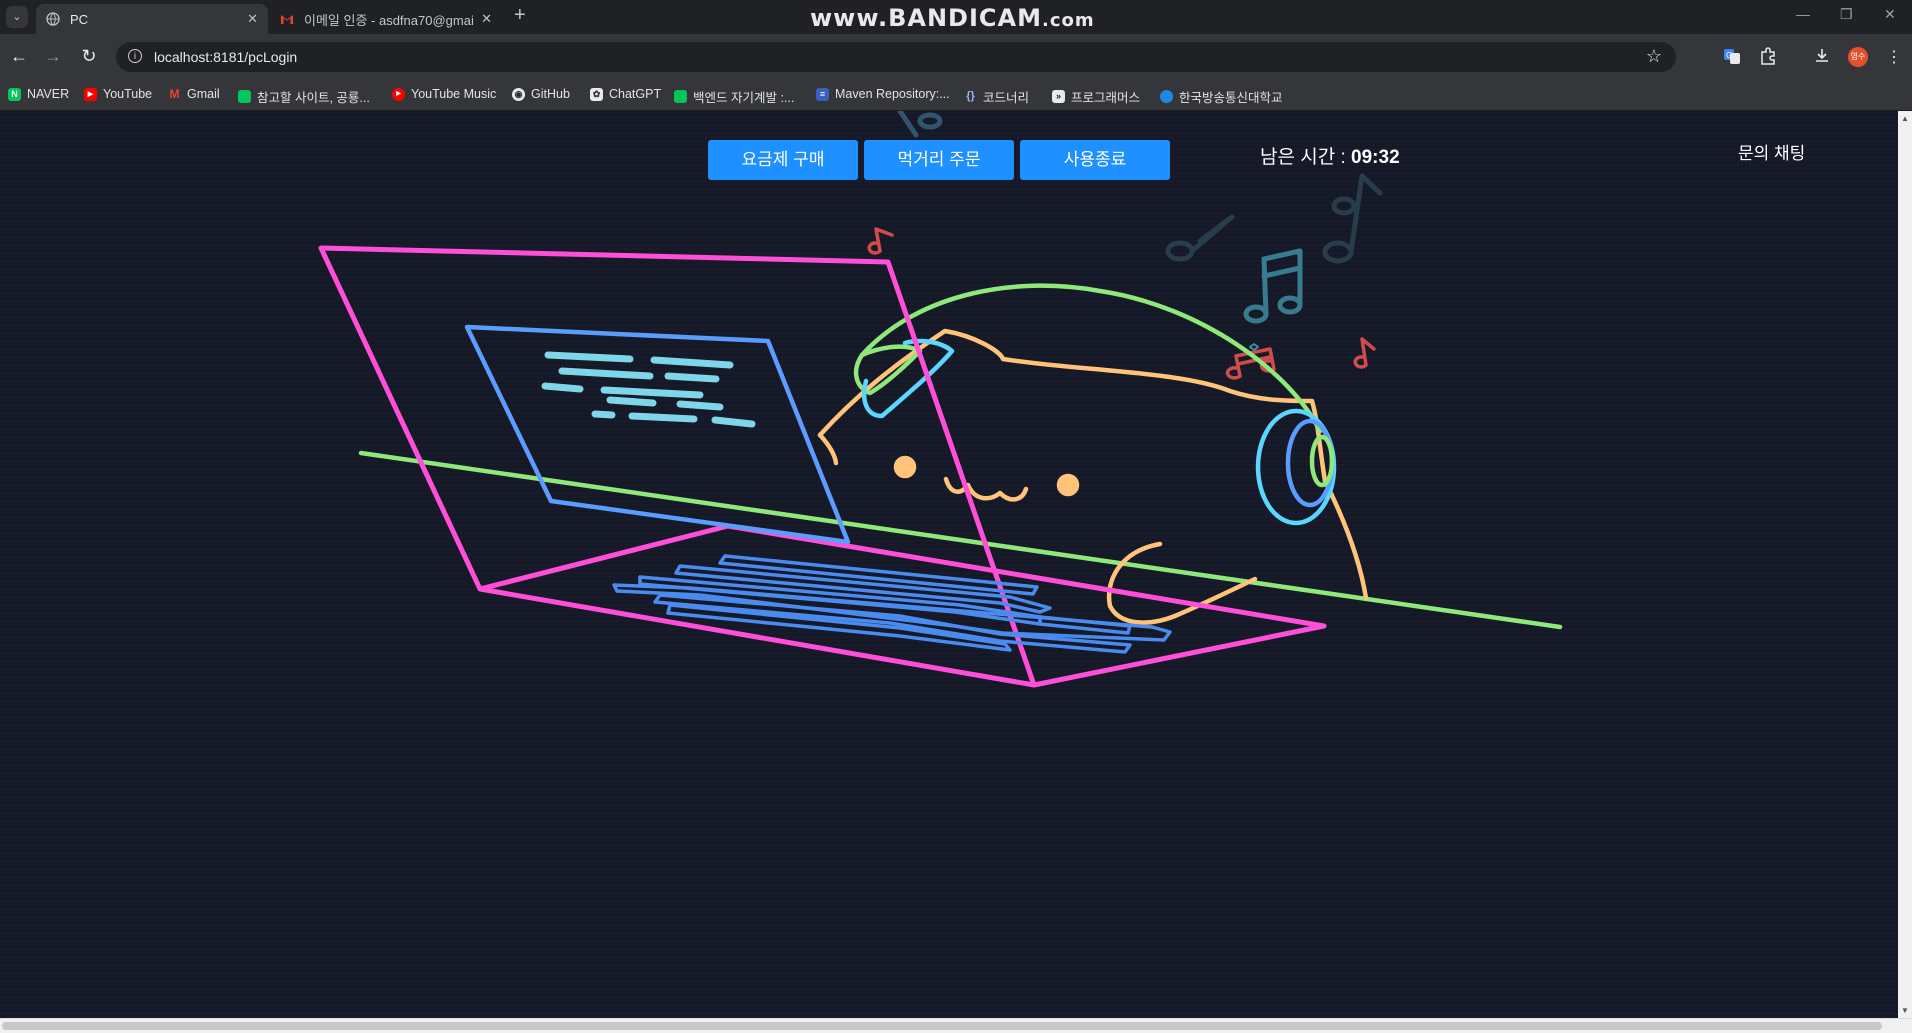  I want to click on github-icon: ◉, so click(518, 94).